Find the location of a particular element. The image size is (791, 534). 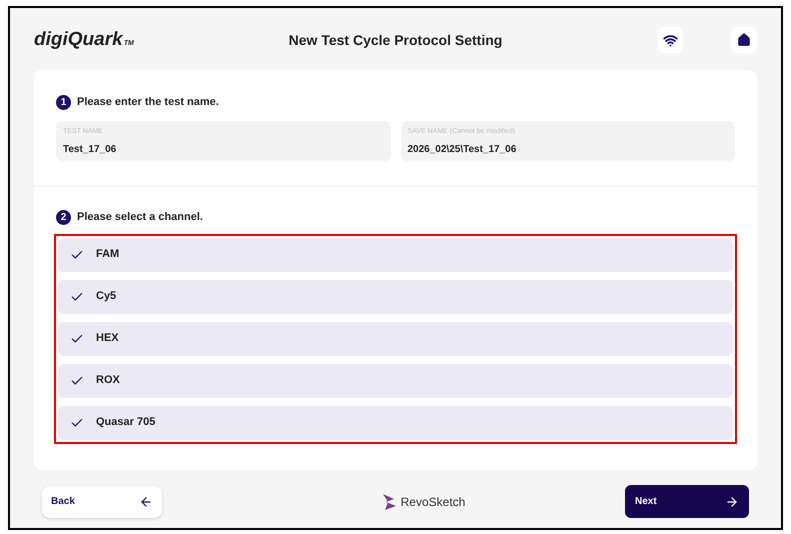

step-heading: Please select a channel. is located at coordinates (140, 217).